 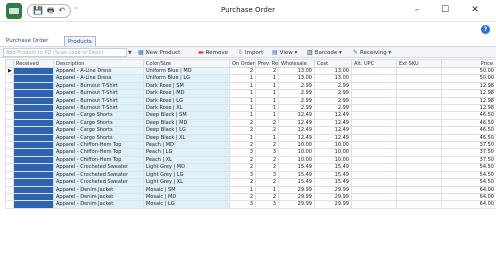 What do you see at coordinates (186, 175) in the screenshot?
I see `color-size-cell: Light Grey | LG` at bounding box center [186, 175].